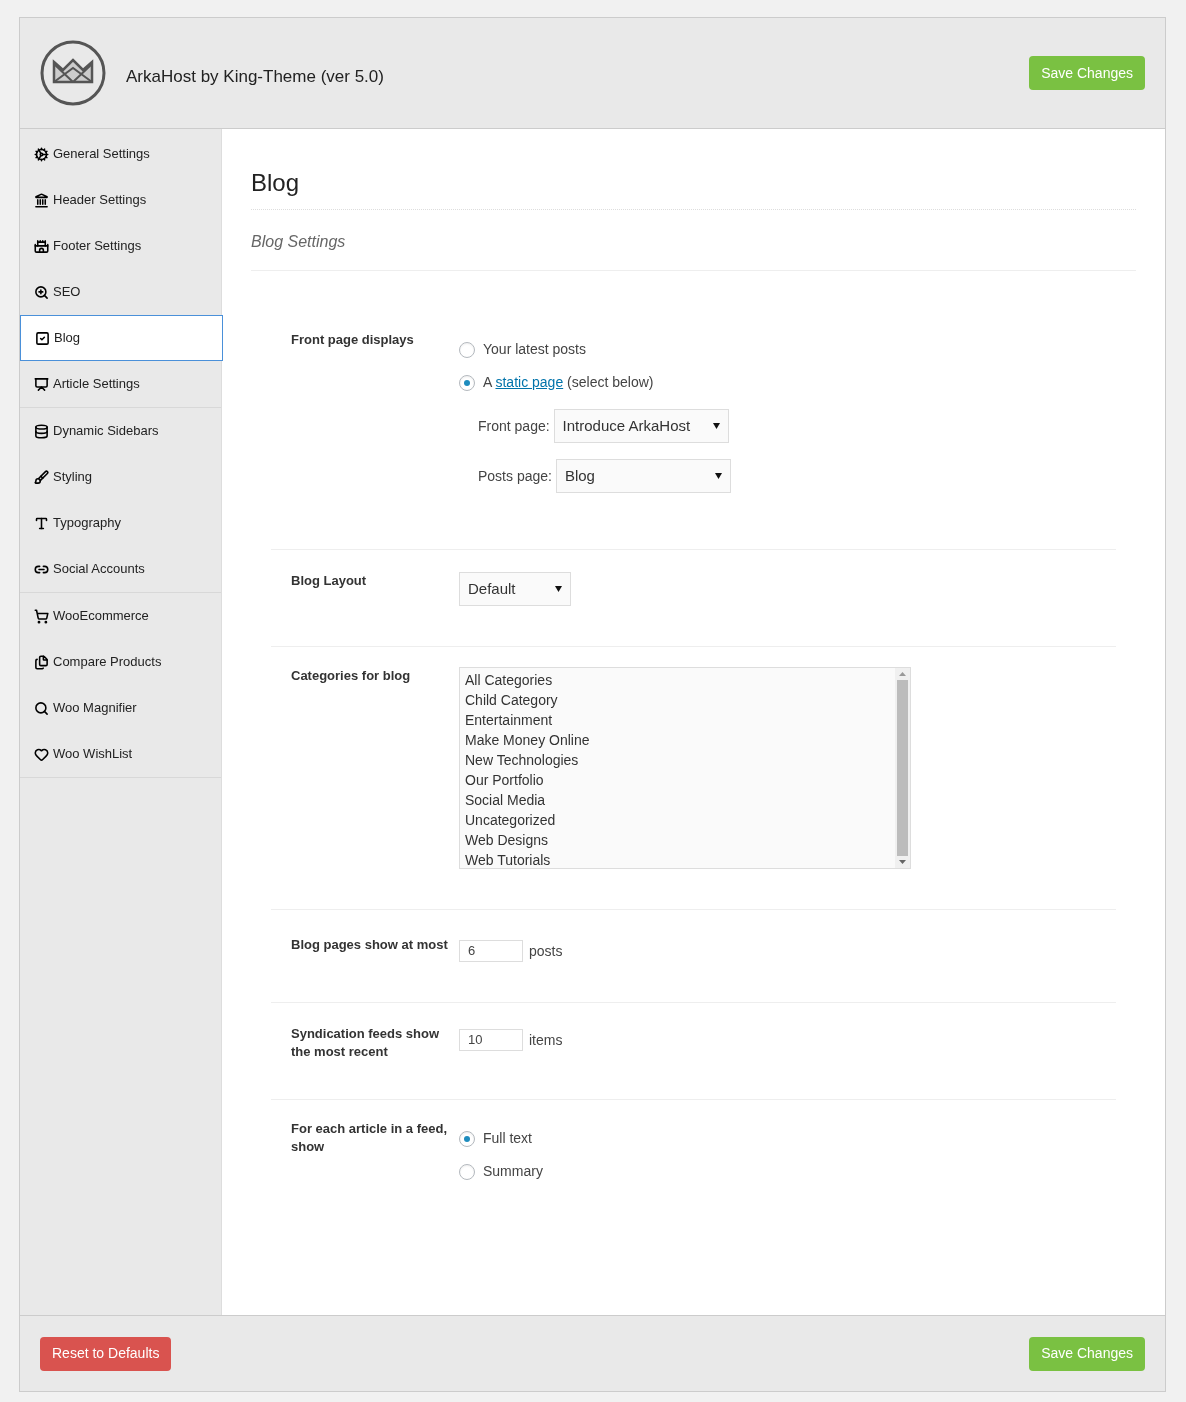 Image resolution: width=1186 pixels, height=1402 pixels. I want to click on category-listbox: All Categories Child Category Entertainment Make Money Online New Technologies Our Portfolio Social Media Uncategorized Web Designs Web Tutorials, so click(685, 768).